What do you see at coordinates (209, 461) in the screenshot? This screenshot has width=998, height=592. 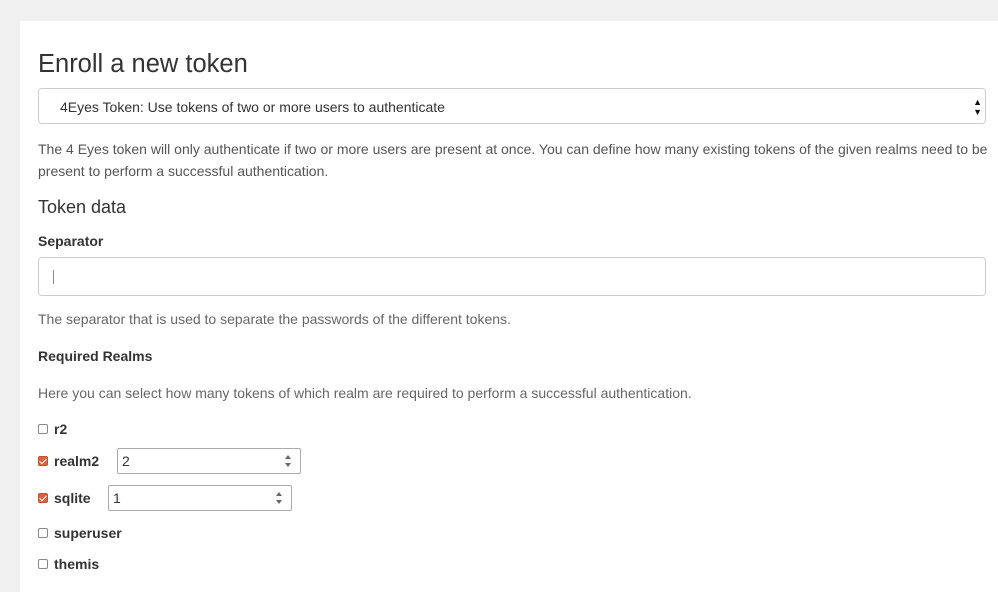 I see `realm-count-input-realm2: 2` at bounding box center [209, 461].